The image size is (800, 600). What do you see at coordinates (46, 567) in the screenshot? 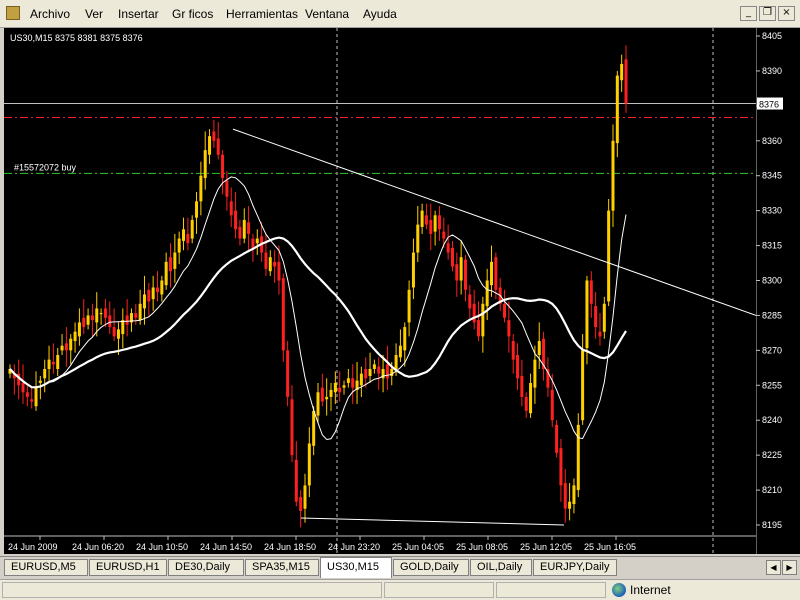
I see `tab-eurusd-m5: EURUSD,M5` at bounding box center [46, 567].